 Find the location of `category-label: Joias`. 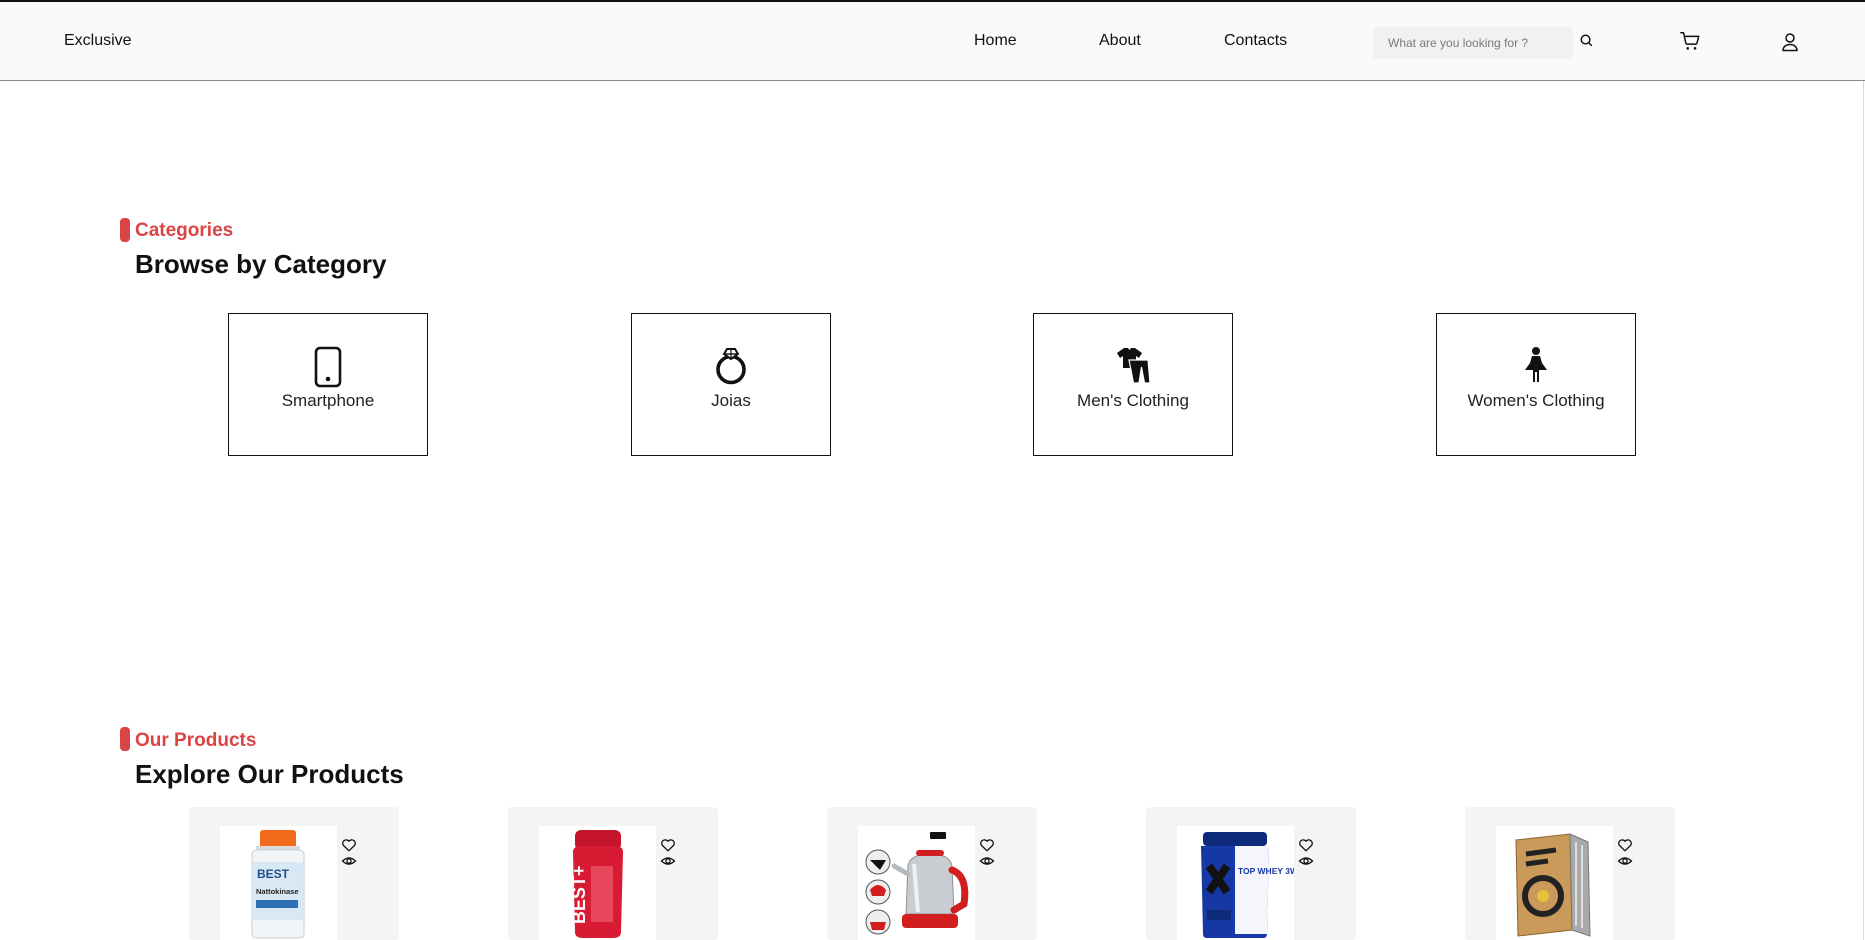

category-label: Joias is located at coordinates (731, 400).